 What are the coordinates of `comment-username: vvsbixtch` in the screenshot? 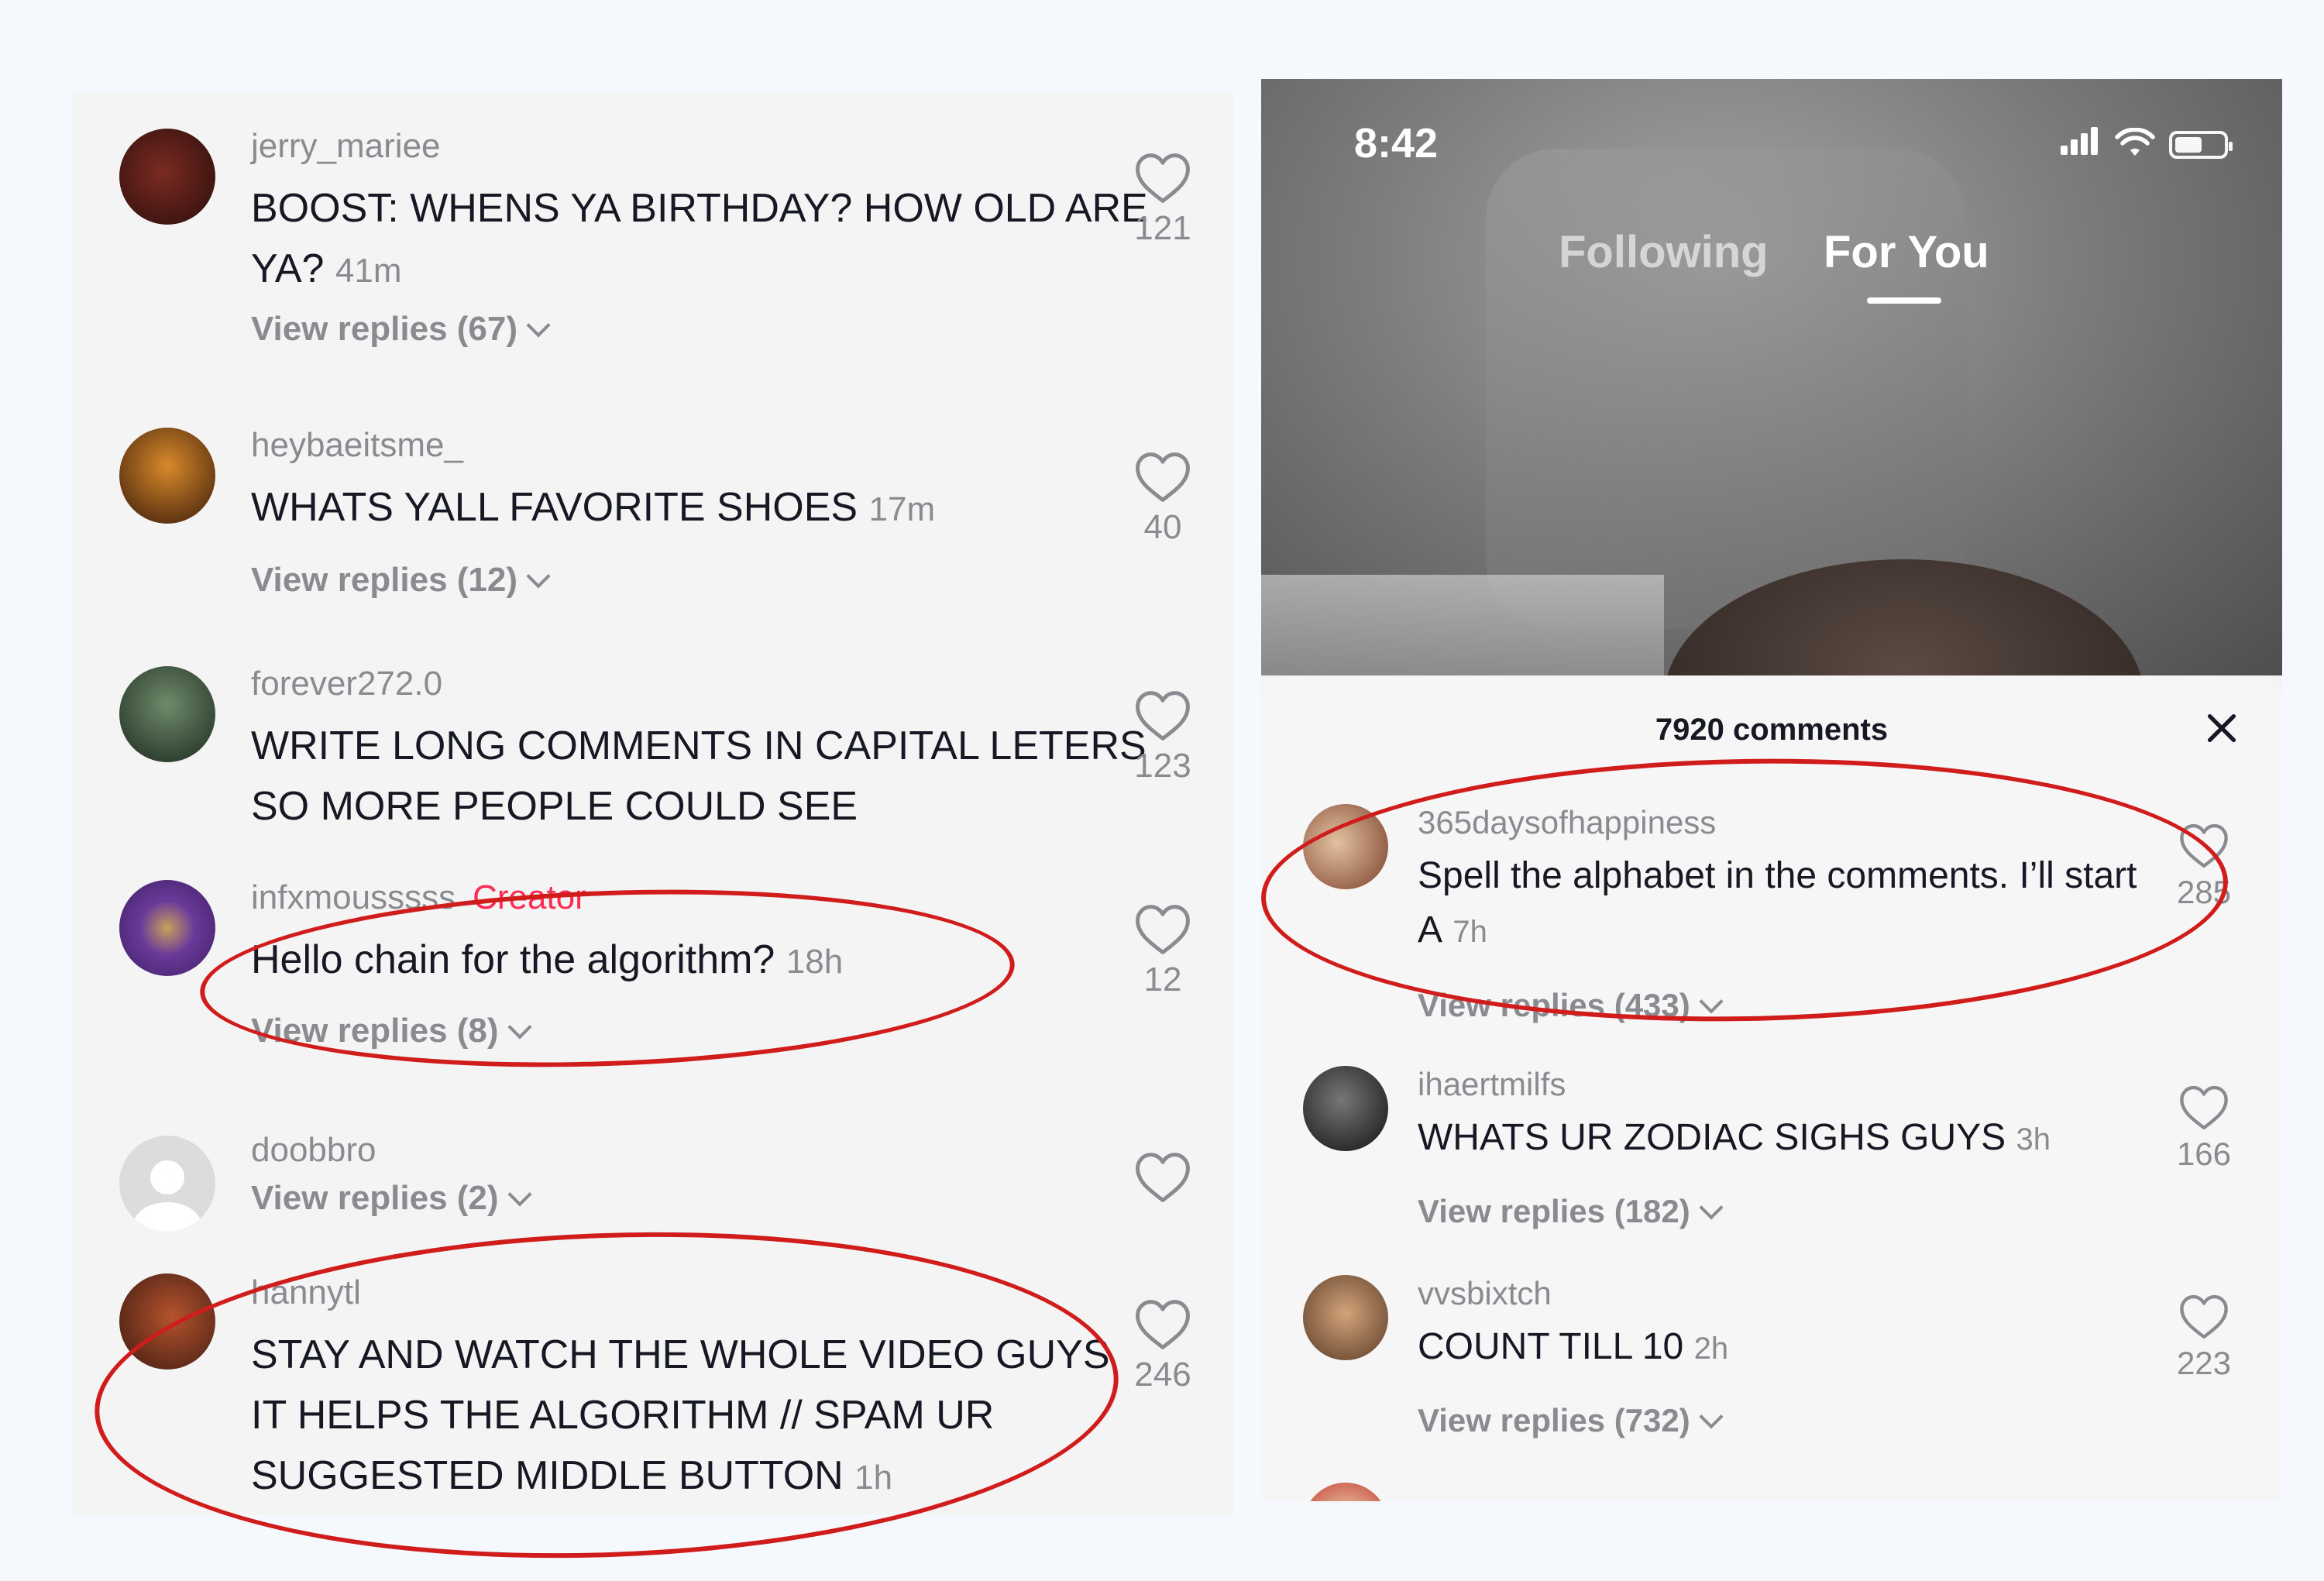 It's located at (1485, 1293).